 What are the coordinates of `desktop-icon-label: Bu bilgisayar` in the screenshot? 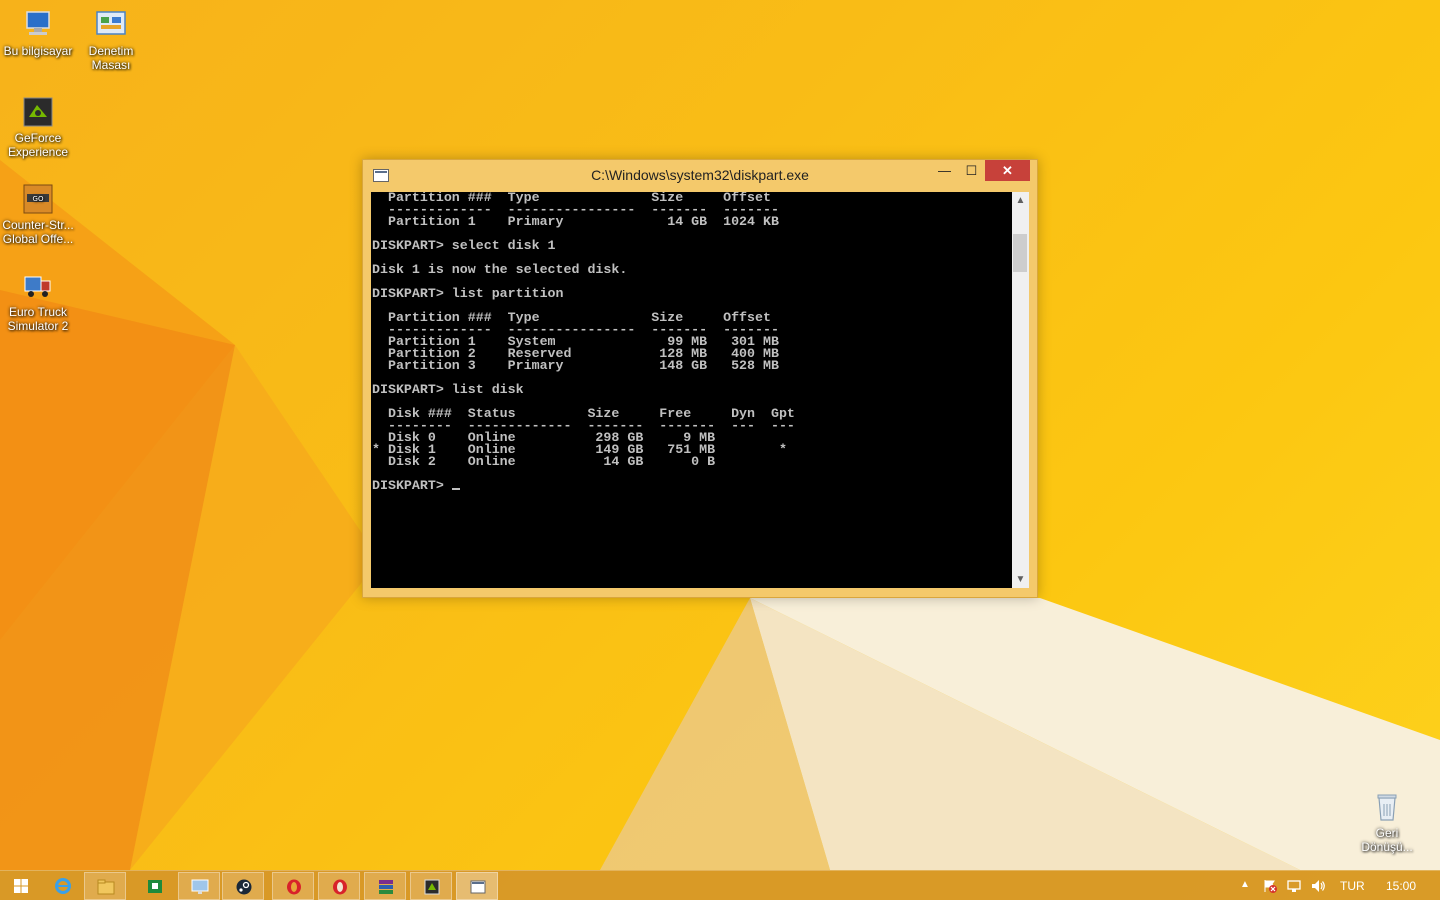 It's located at (38, 51).